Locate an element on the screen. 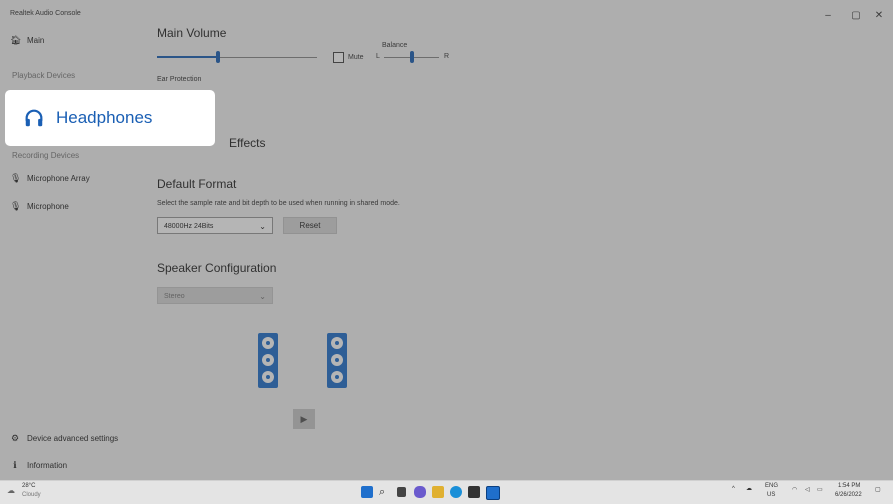 The width and height of the screenshot is (893, 504). app-title: Realtek Audio Console is located at coordinates (45, 13).